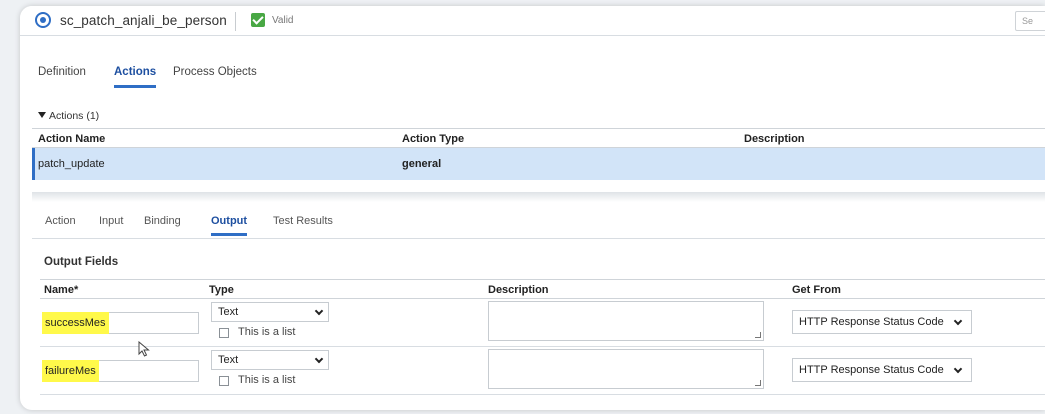 This screenshot has height=414, width=1045. Describe the element at coordinates (74, 116) in the screenshot. I see `actions-section-label: Actions (1)` at that location.